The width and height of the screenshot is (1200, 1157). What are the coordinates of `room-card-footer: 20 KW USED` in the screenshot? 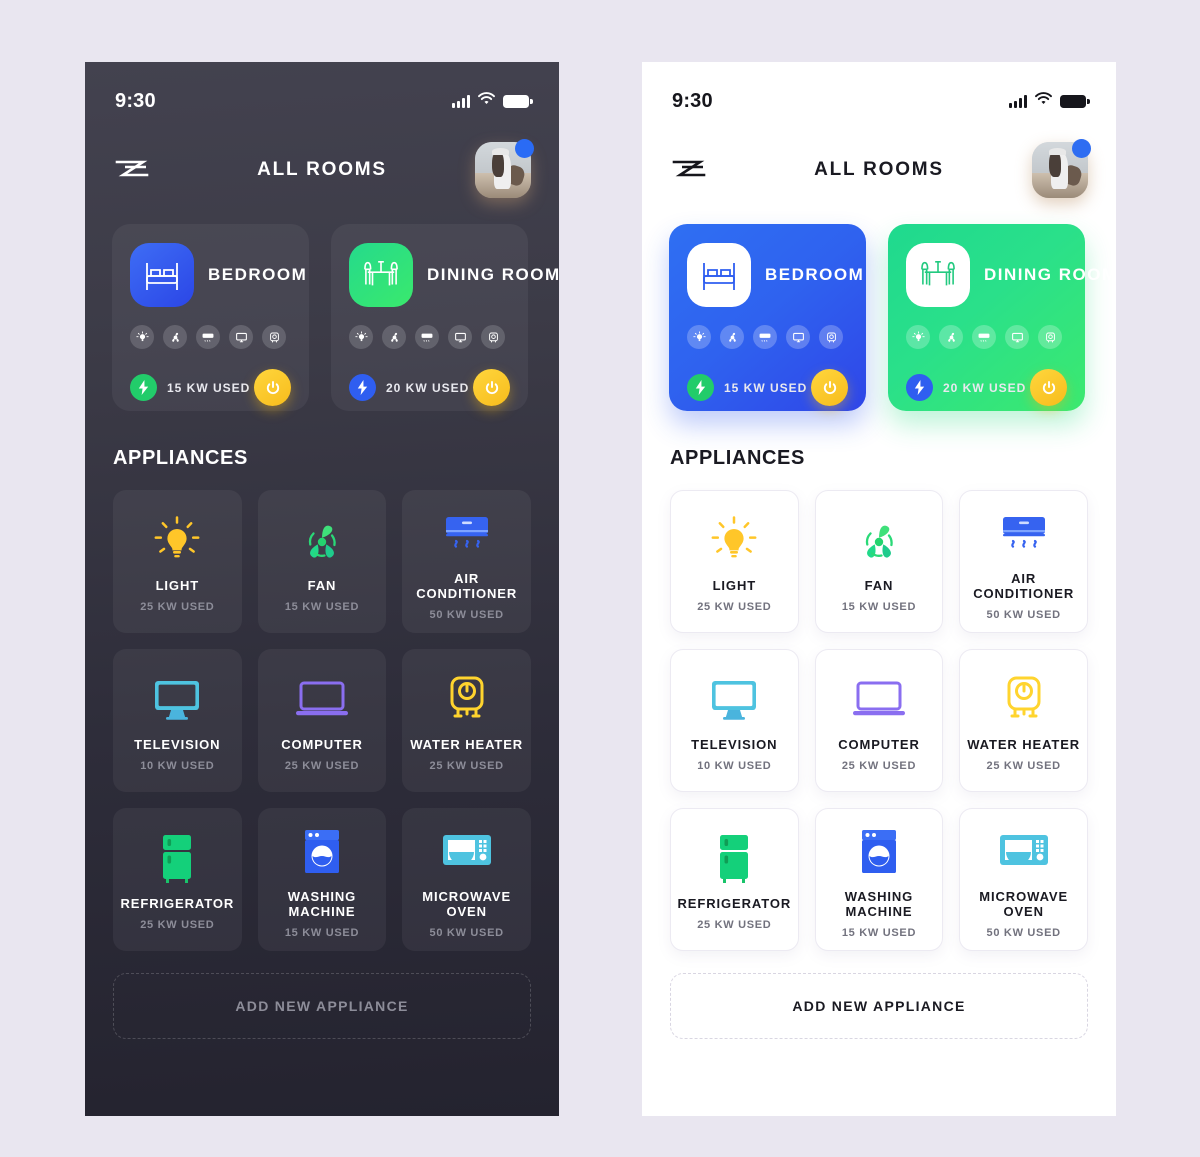 It's located at (986, 387).